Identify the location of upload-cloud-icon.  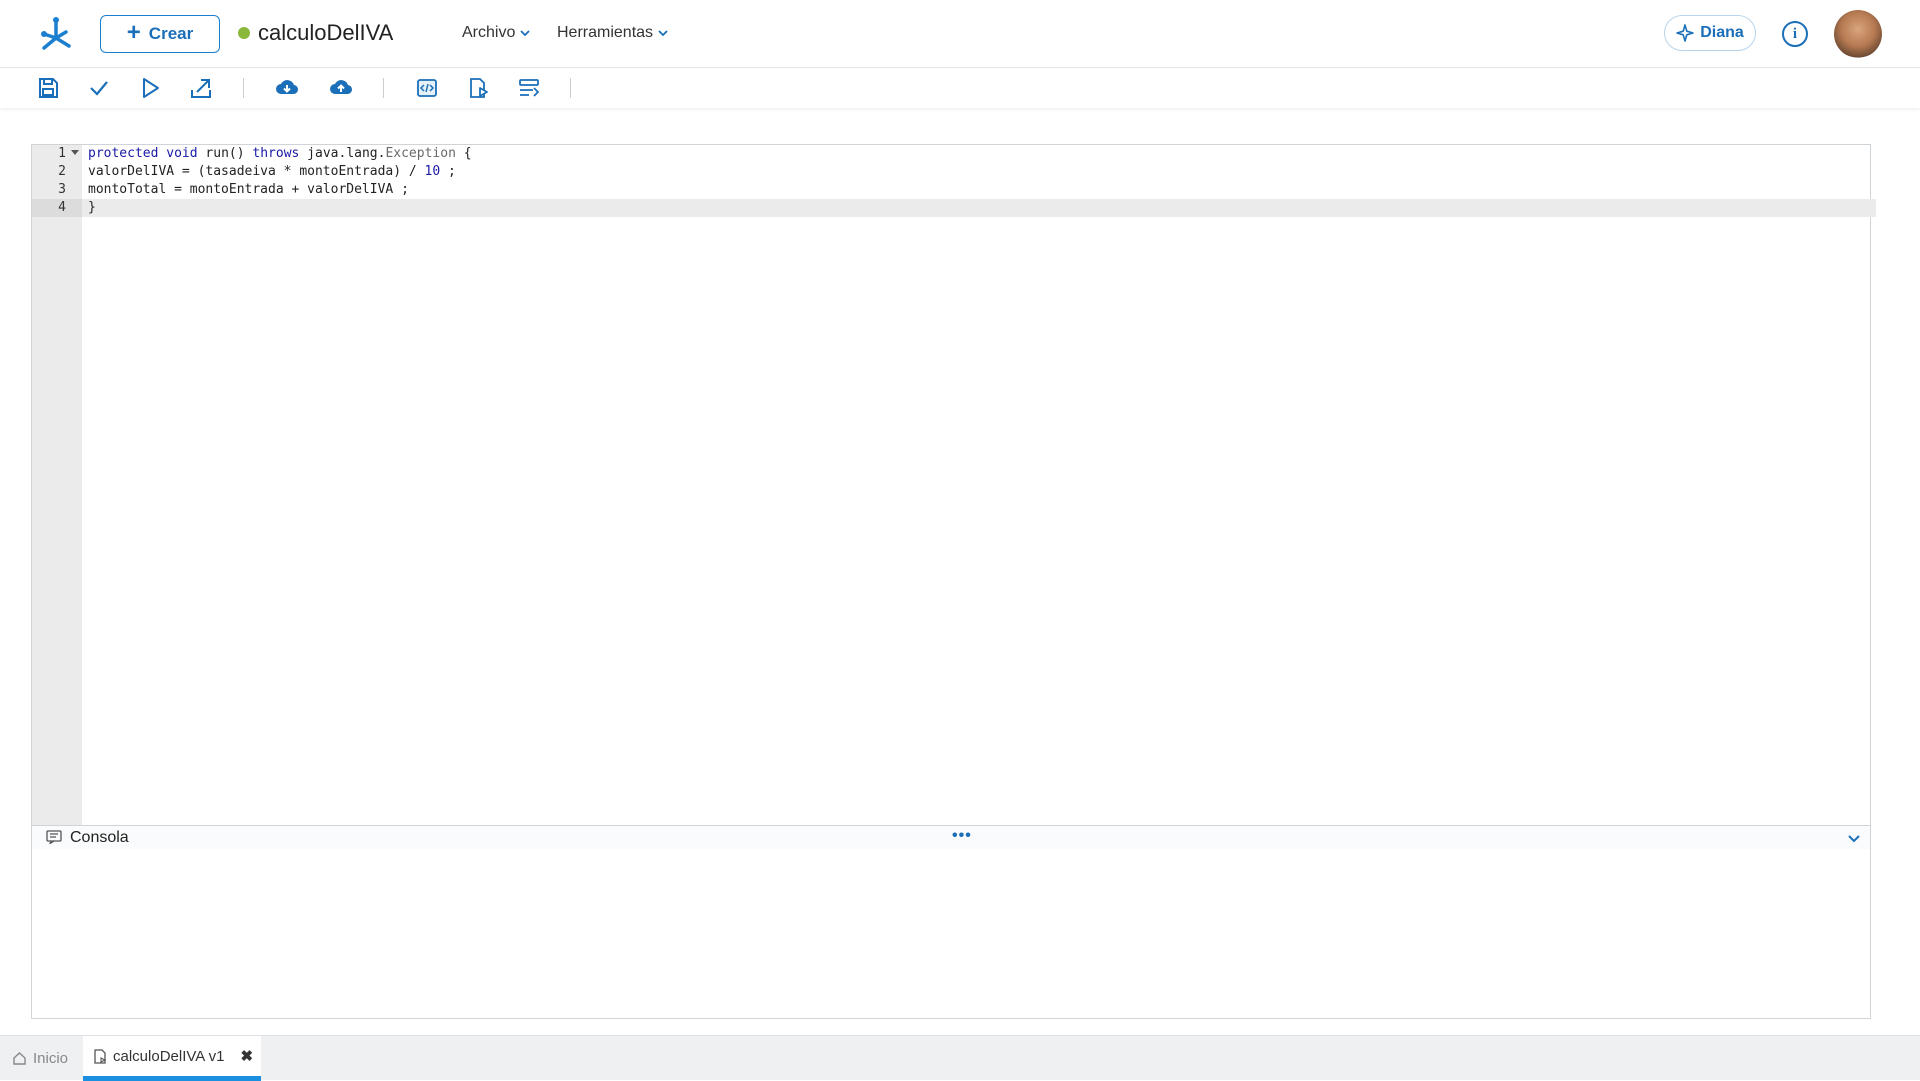
(341, 88).